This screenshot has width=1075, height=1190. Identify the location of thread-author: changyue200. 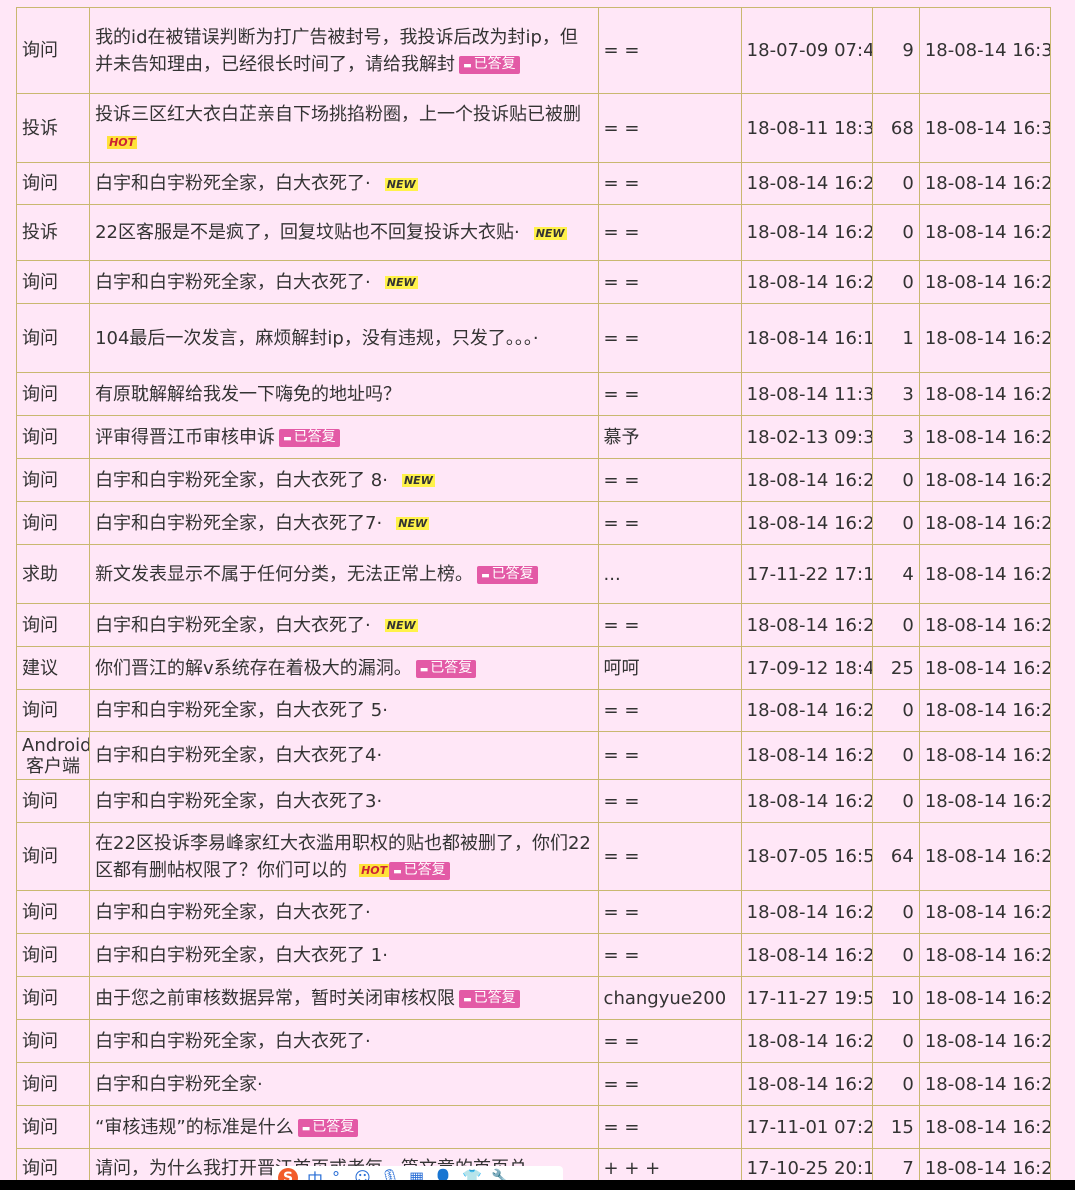
(669, 998).